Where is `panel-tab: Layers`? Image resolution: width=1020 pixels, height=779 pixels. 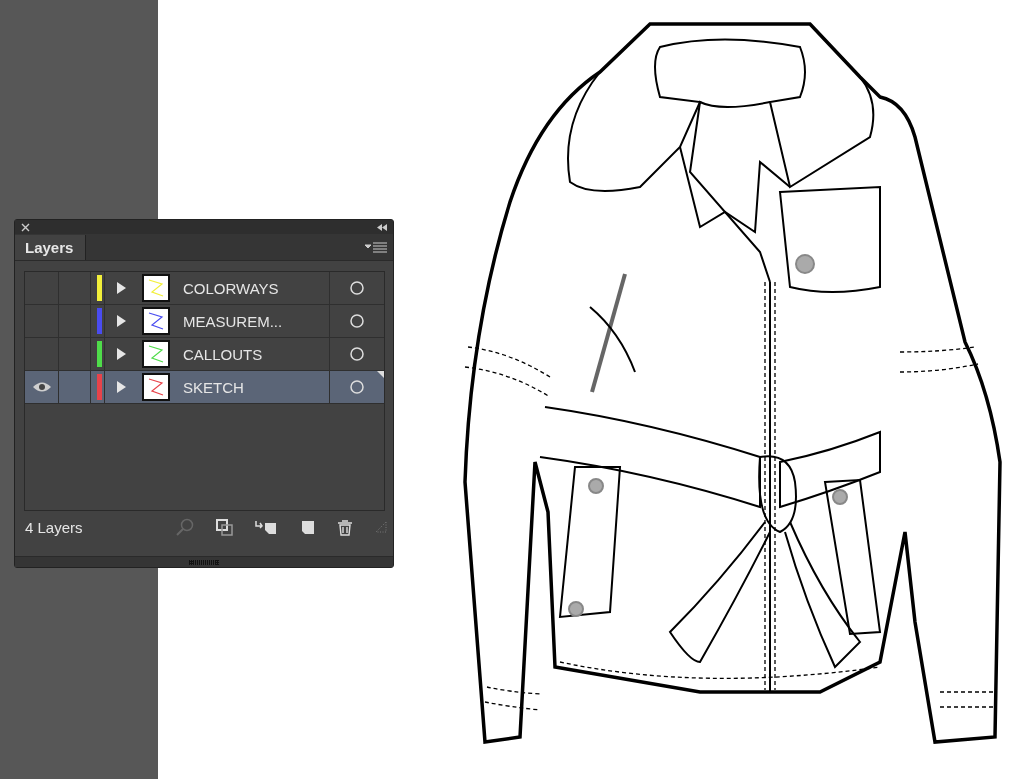
panel-tab: Layers is located at coordinates (51, 247).